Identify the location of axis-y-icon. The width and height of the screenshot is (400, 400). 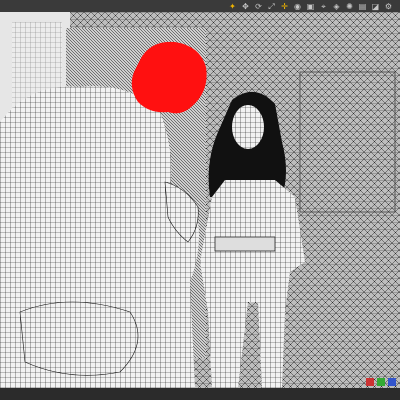
(381, 382).